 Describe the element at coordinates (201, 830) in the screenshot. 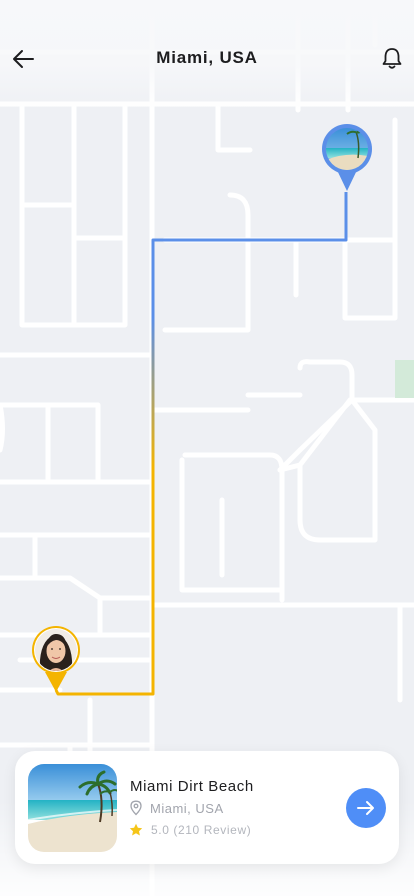

I see `place-rating: 5.0 (210 Review)` at that location.